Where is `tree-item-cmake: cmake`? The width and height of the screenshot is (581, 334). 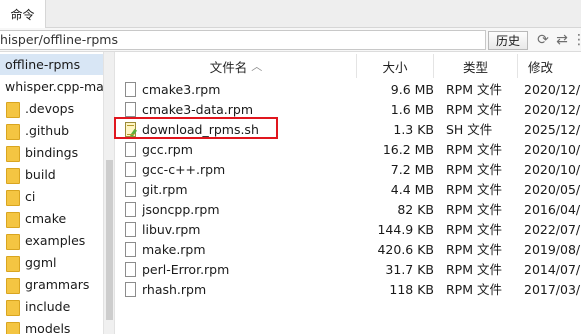
tree-item-cmake: cmake is located at coordinates (36, 218).